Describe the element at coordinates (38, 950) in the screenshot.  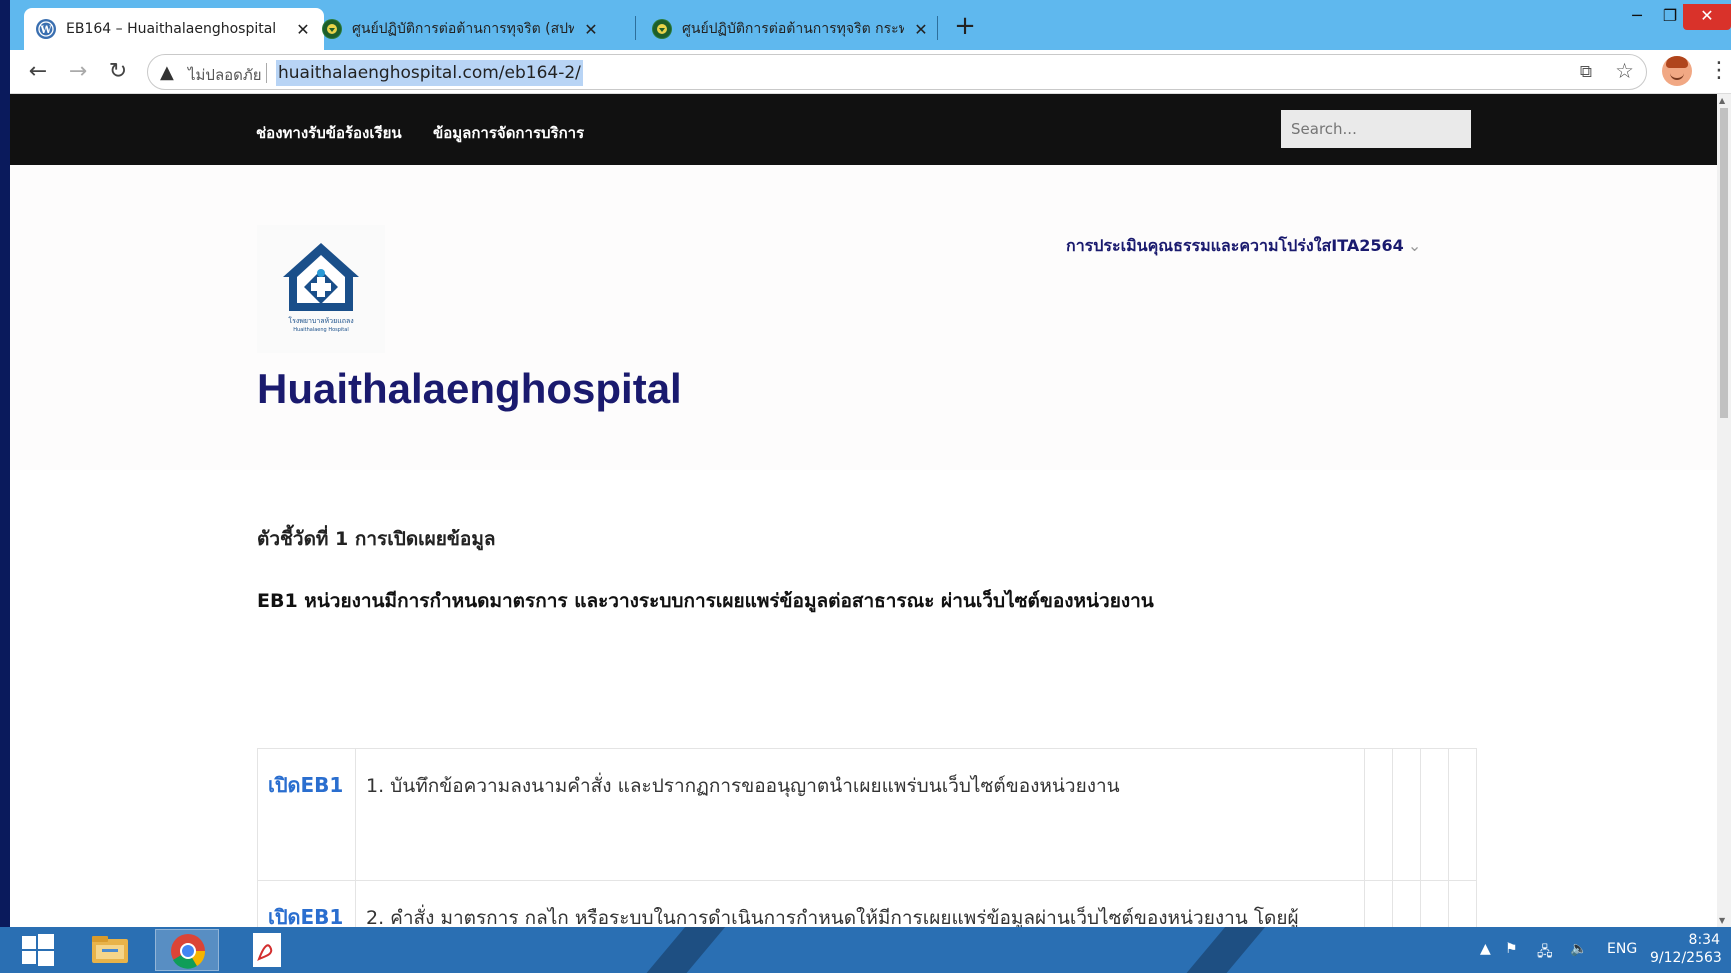
I see `windows-start-icon` at that location.